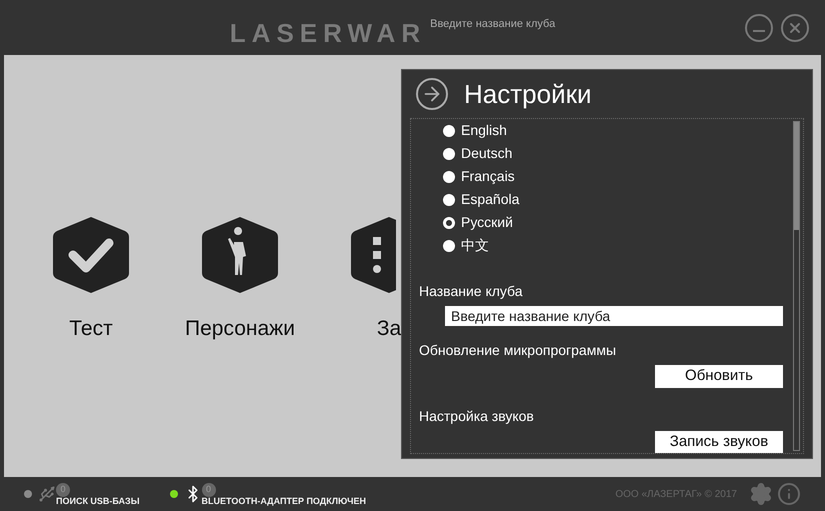  What do you see at coordinates (759, 28) in the screenshot?
I see `minimize-button` at bounding box center [759, 28].